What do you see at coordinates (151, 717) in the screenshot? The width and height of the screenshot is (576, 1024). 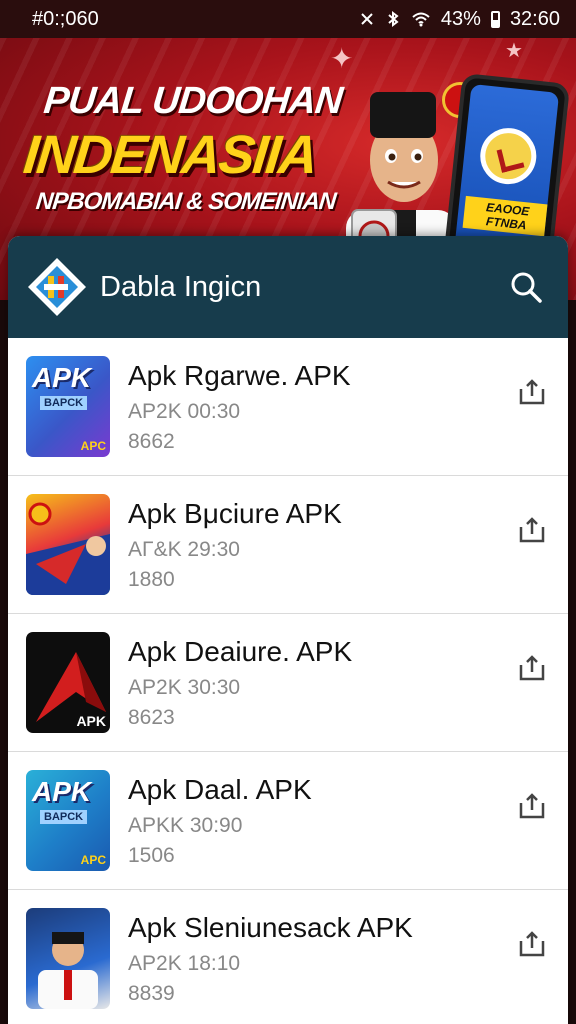 I see `item-size: 8623` at bounding box center [151, 717].